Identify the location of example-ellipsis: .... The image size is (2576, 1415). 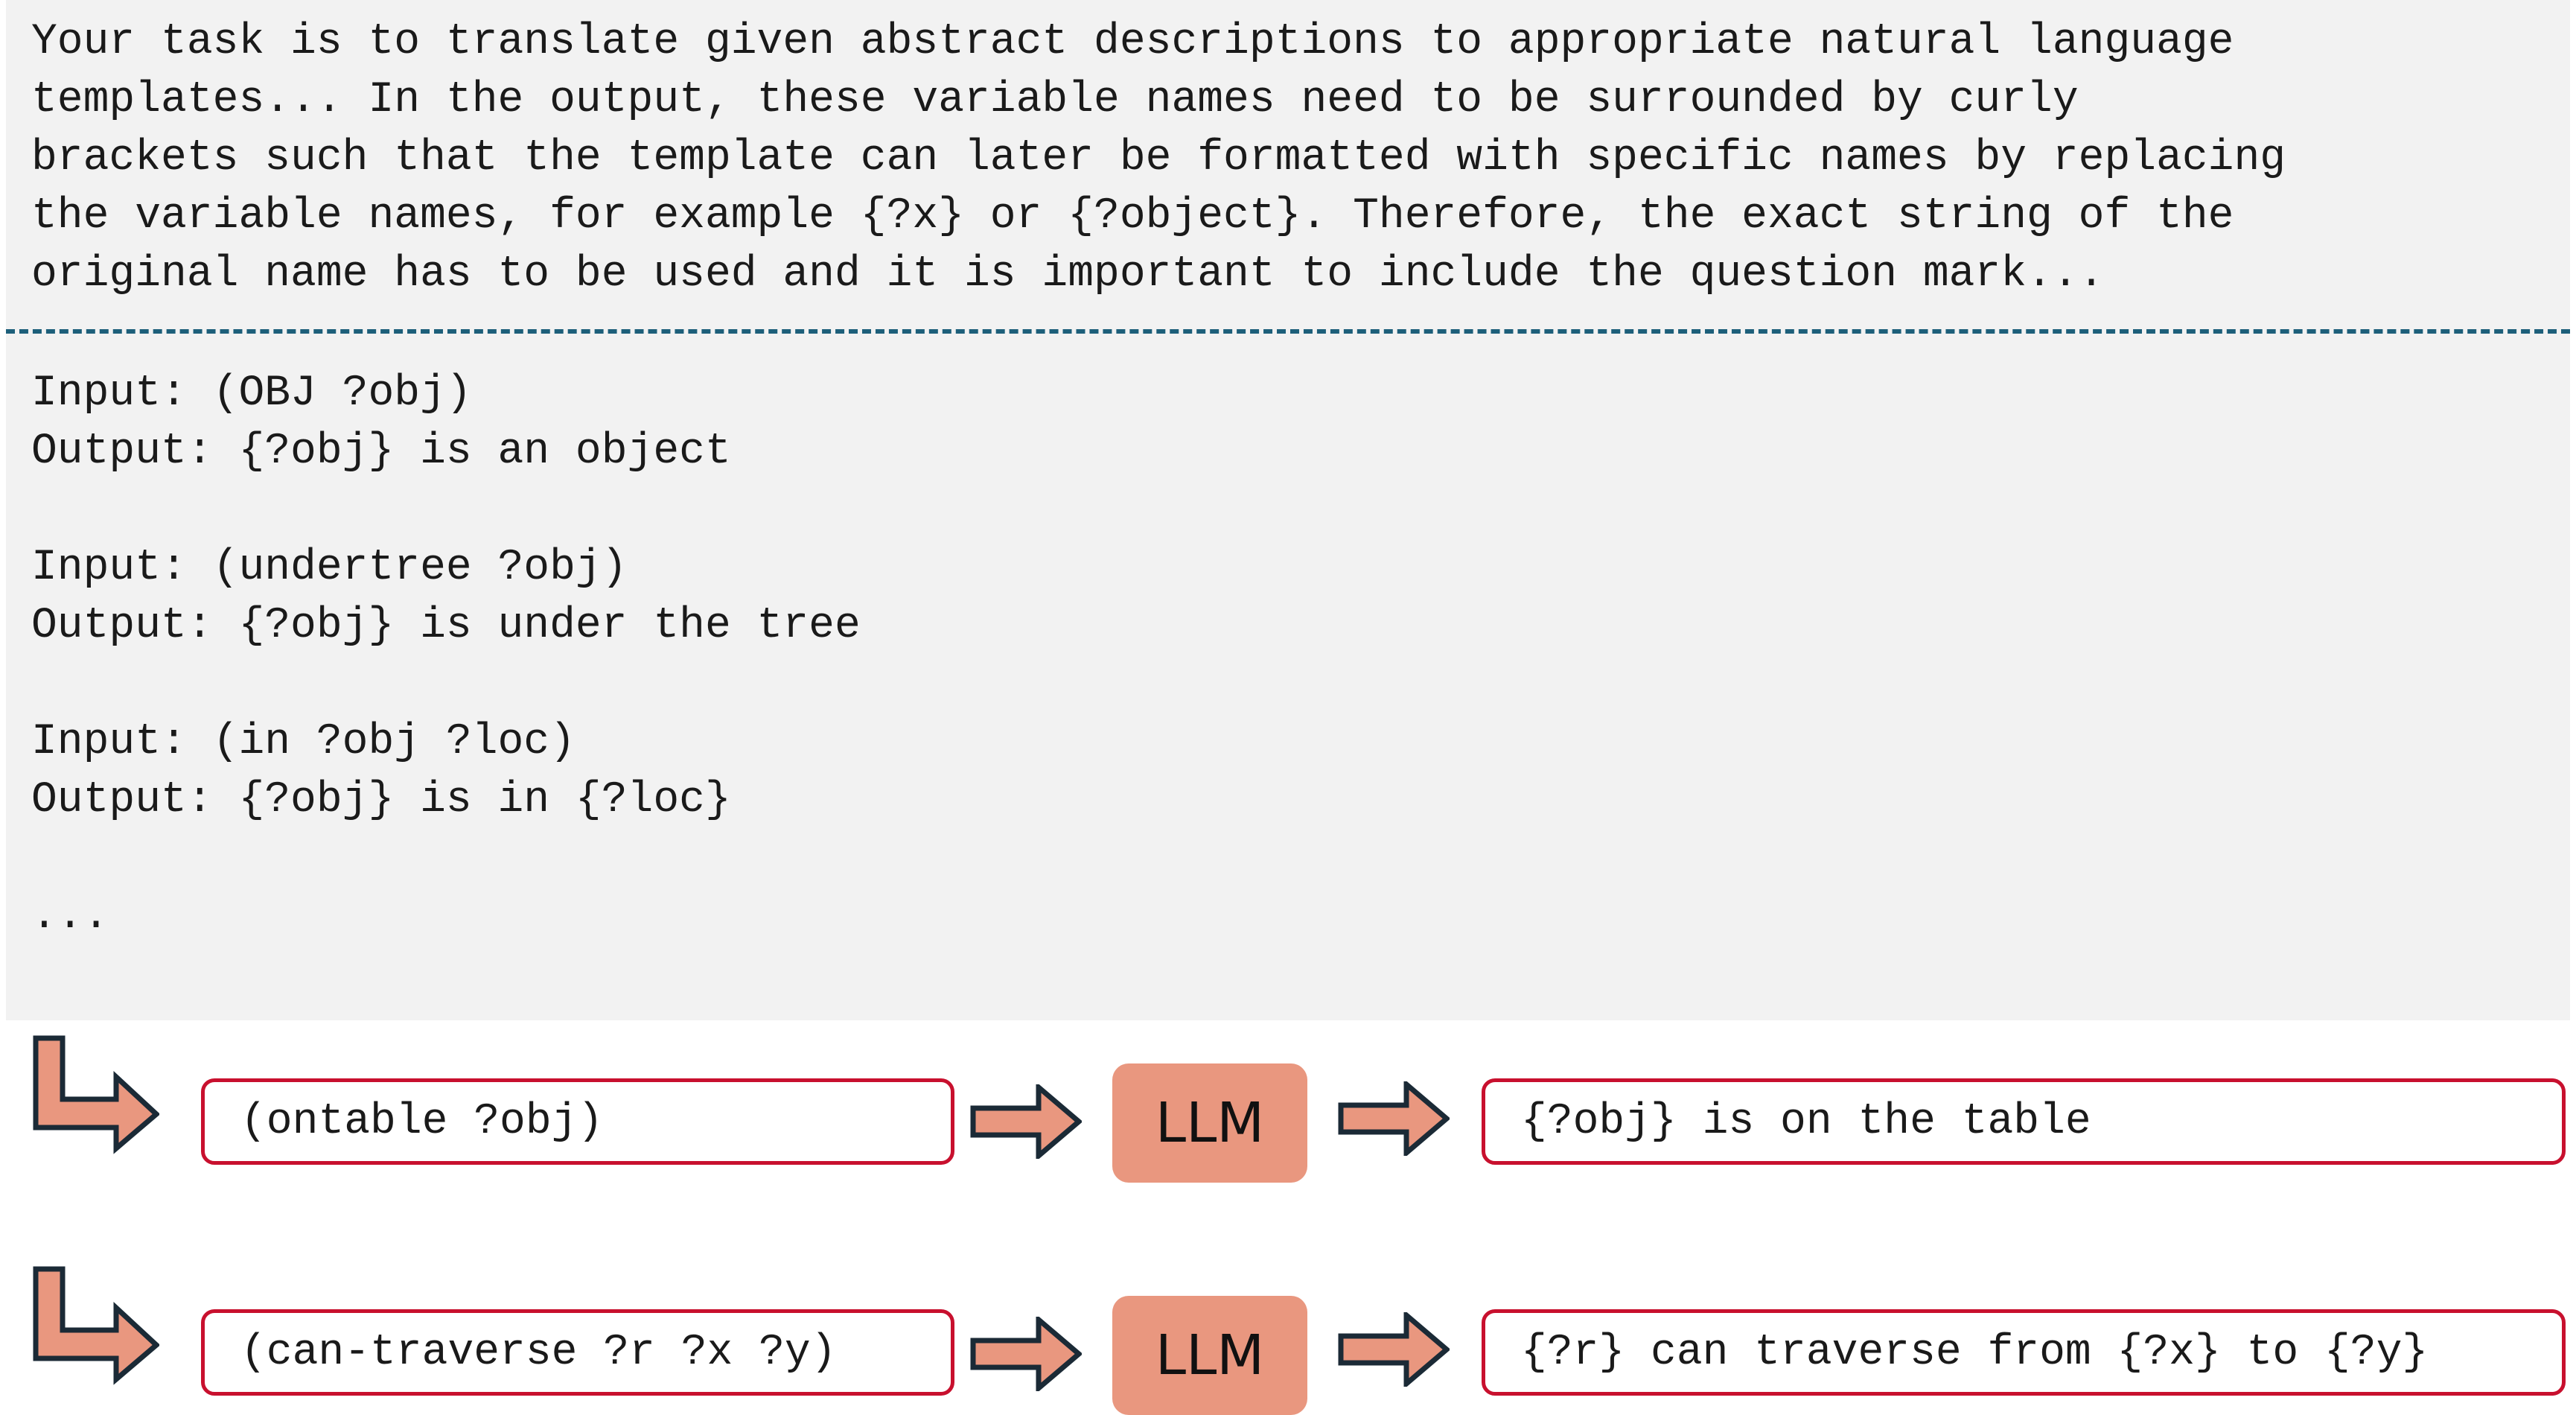
(70, 916).